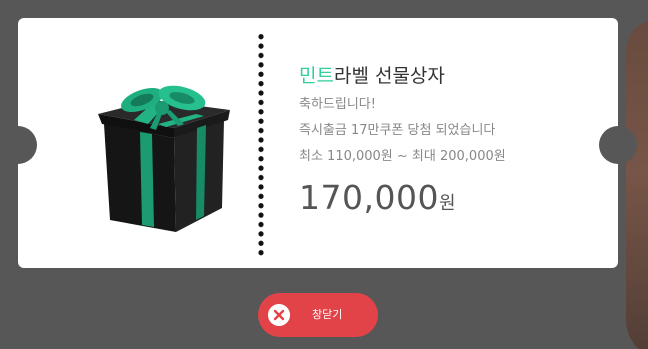 The image size is (648, 349). Describe the element at coordinates (637, 184) in the screenshot. I see `background-decoration` at that location.